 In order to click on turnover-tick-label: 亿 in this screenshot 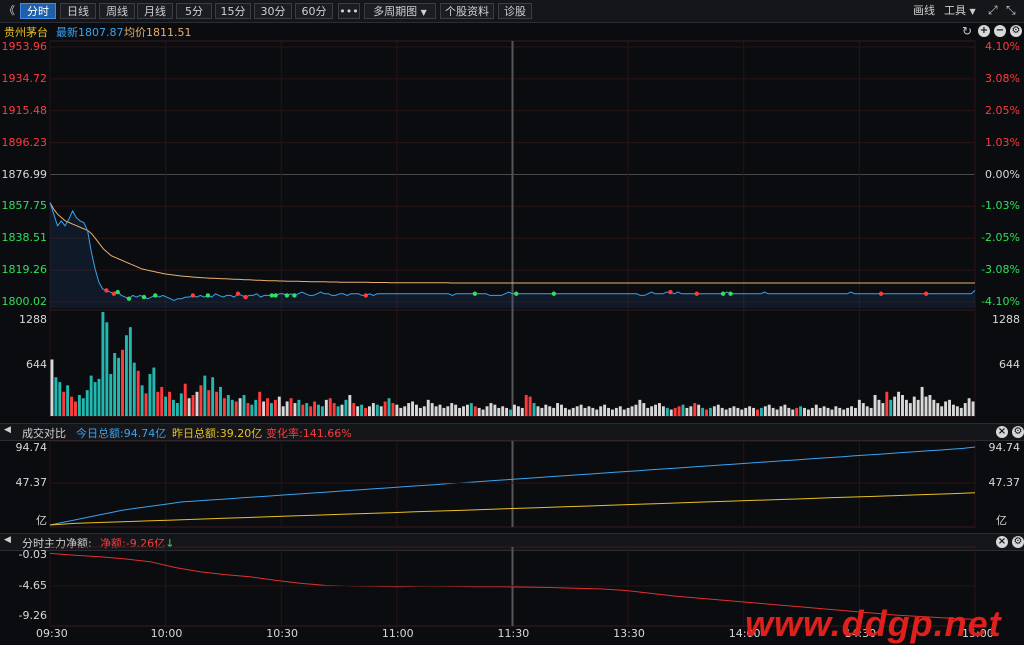, I will do `click(41, 520)`.